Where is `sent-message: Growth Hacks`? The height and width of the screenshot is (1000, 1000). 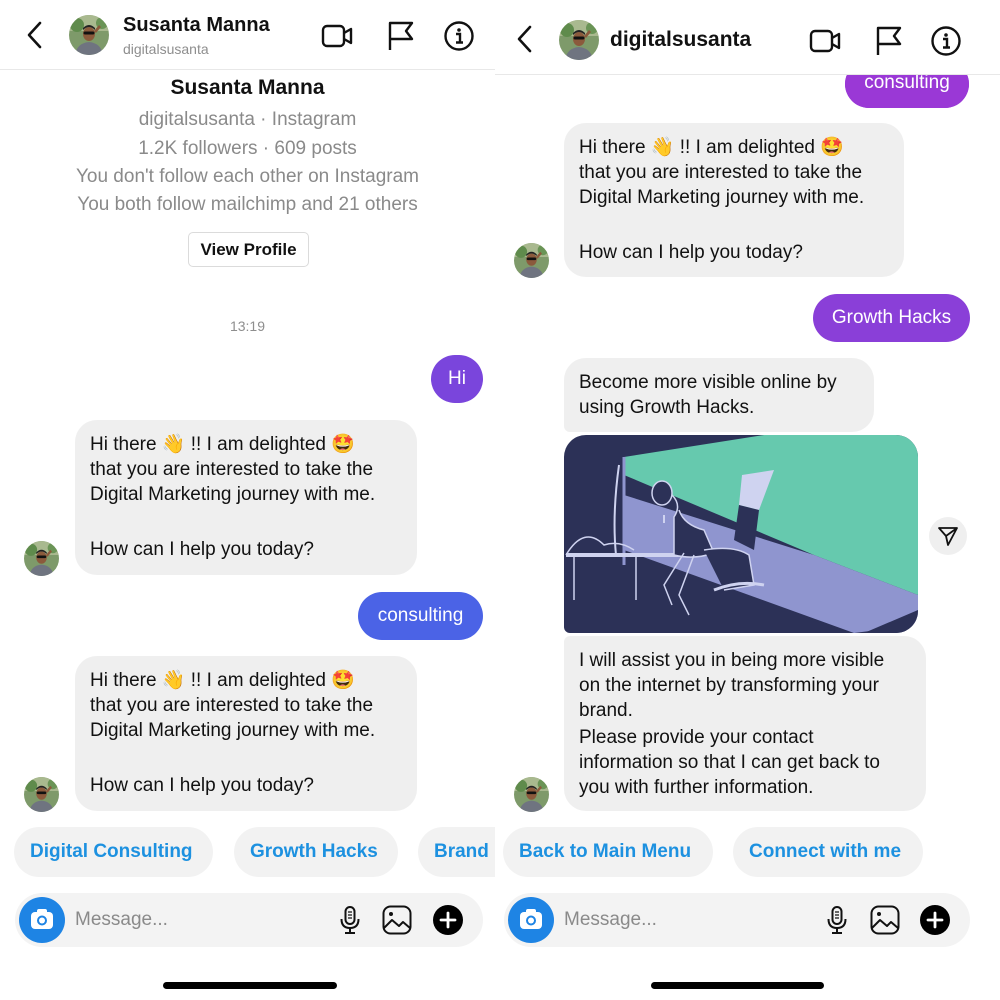 sent-message: Growth Hacks is located at coordinates (891, 318).